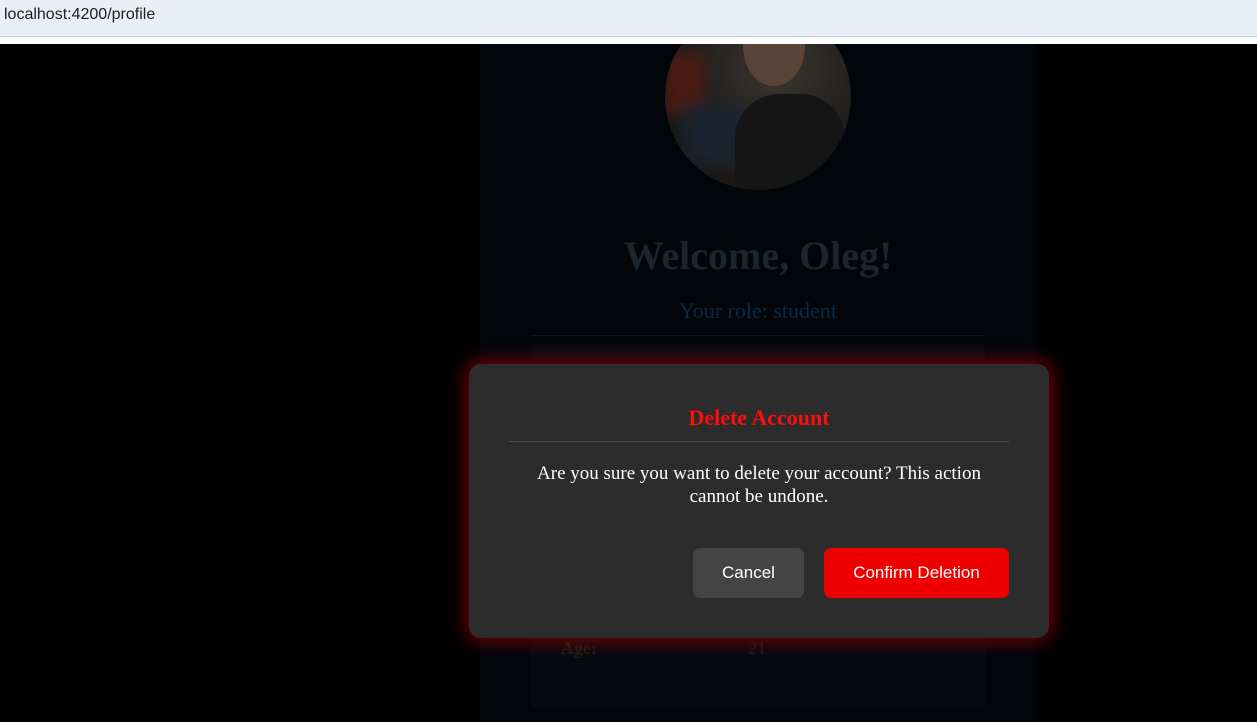 The image size is (1257, 722). I want to click on role-text: Your role: student, so click(758, 310).